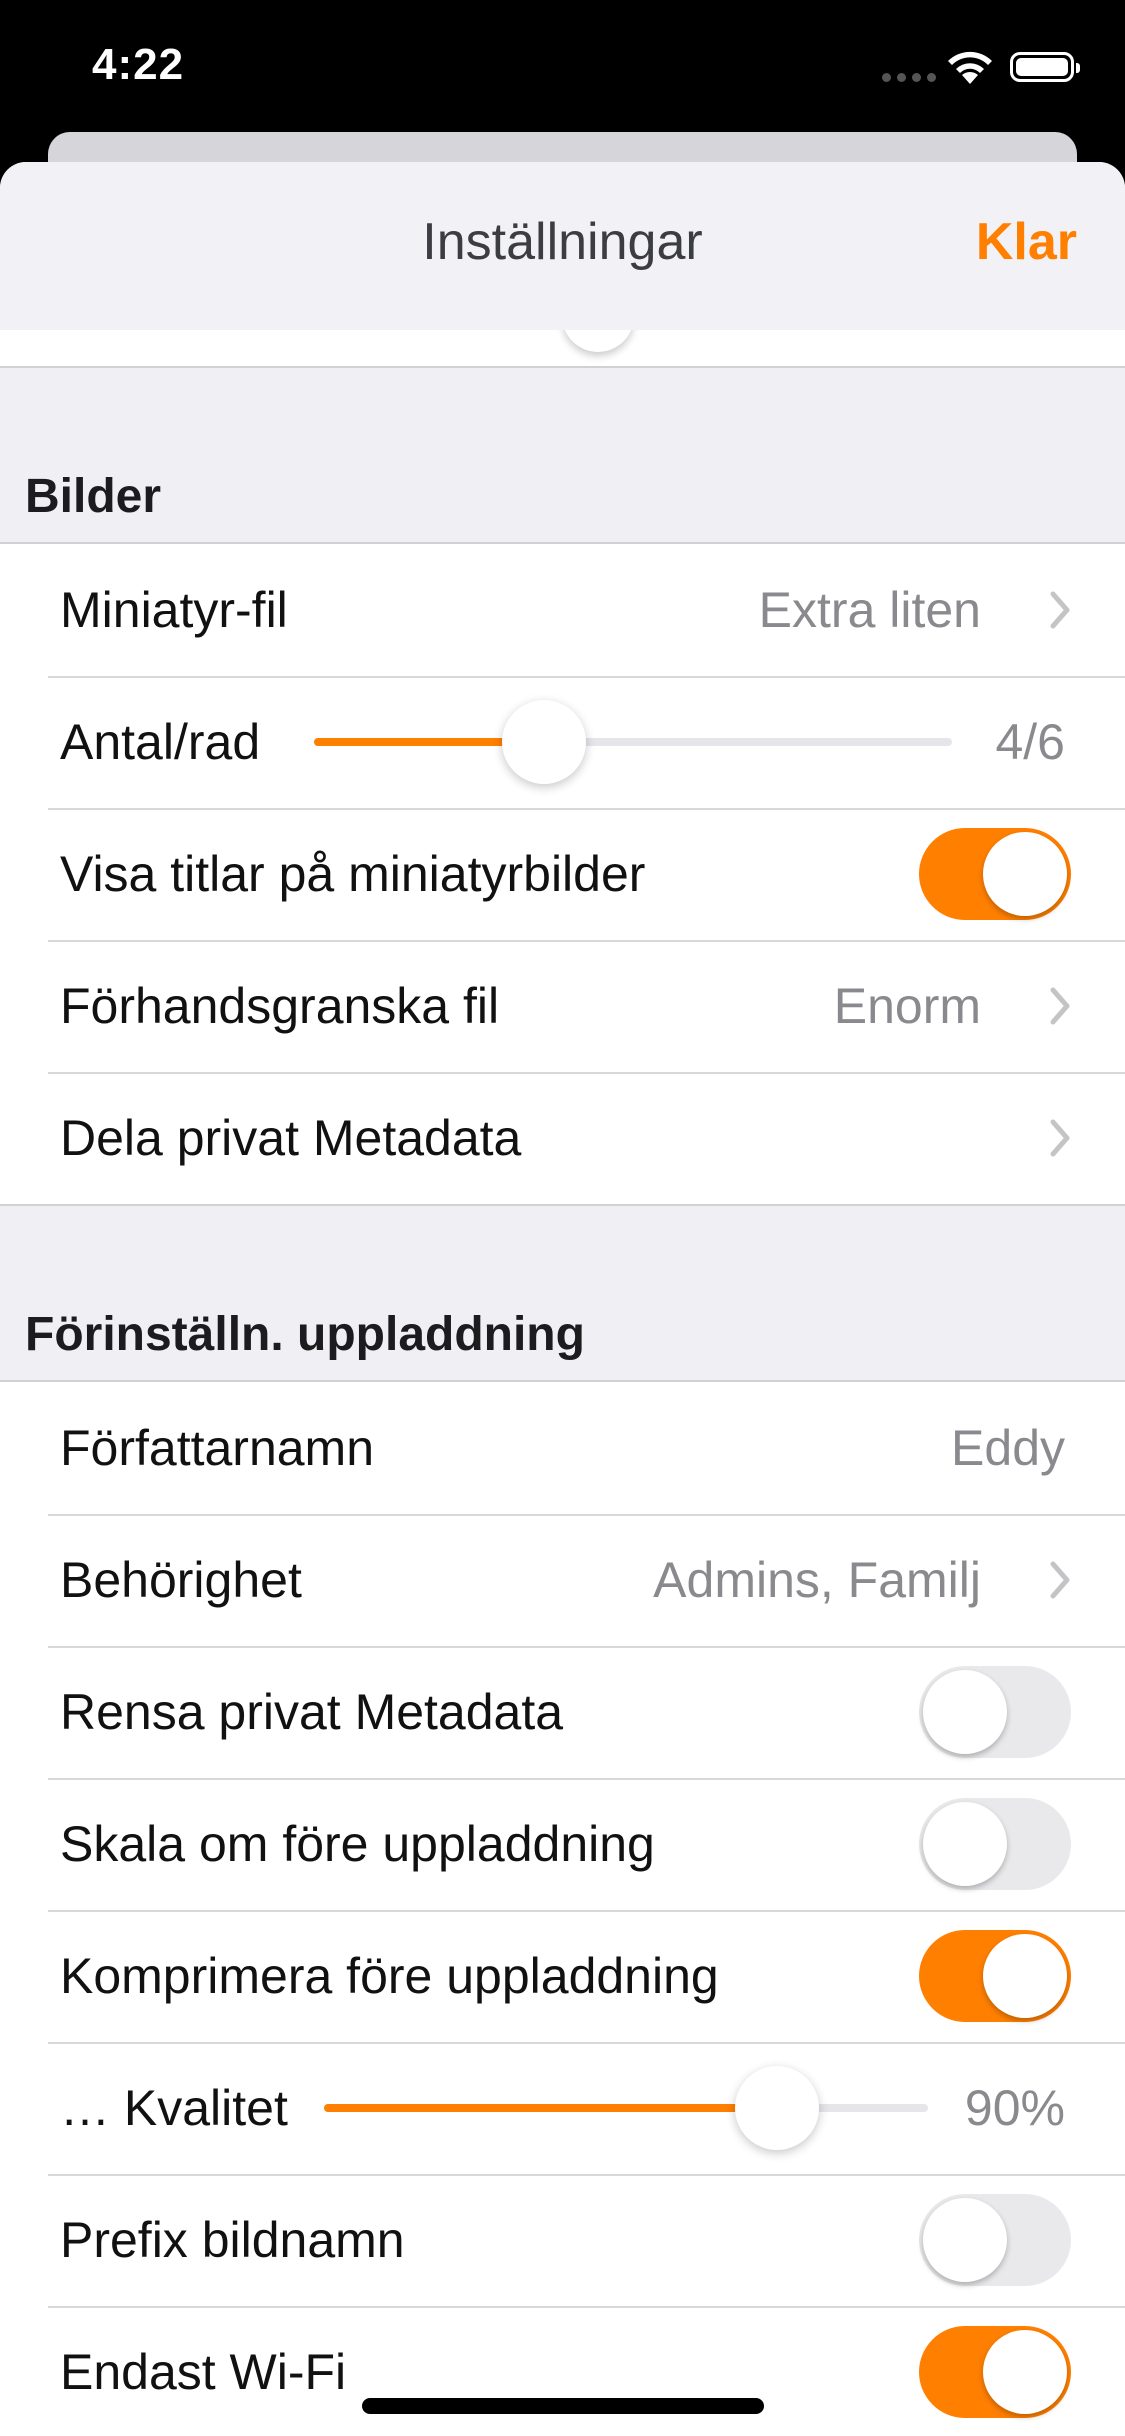  I want to click on wifi-only-row: Endast Wi-Fi, so click(562, 2371).